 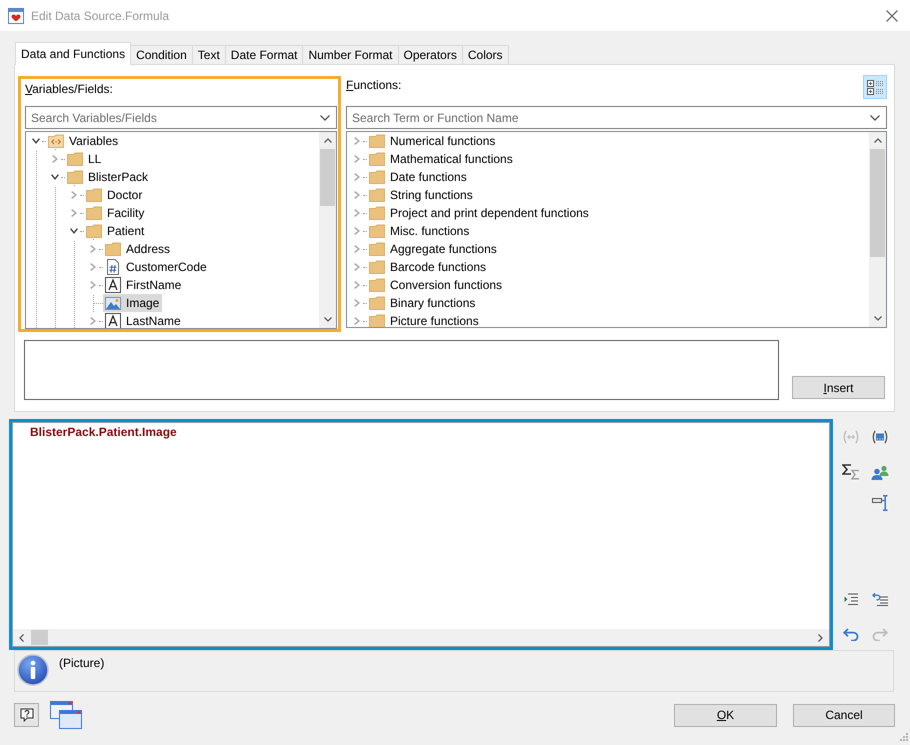 What do you see at coordinates (116, 231) in the screenshot?
I see `tree-item: Patient` at bounding box center [116, 231].